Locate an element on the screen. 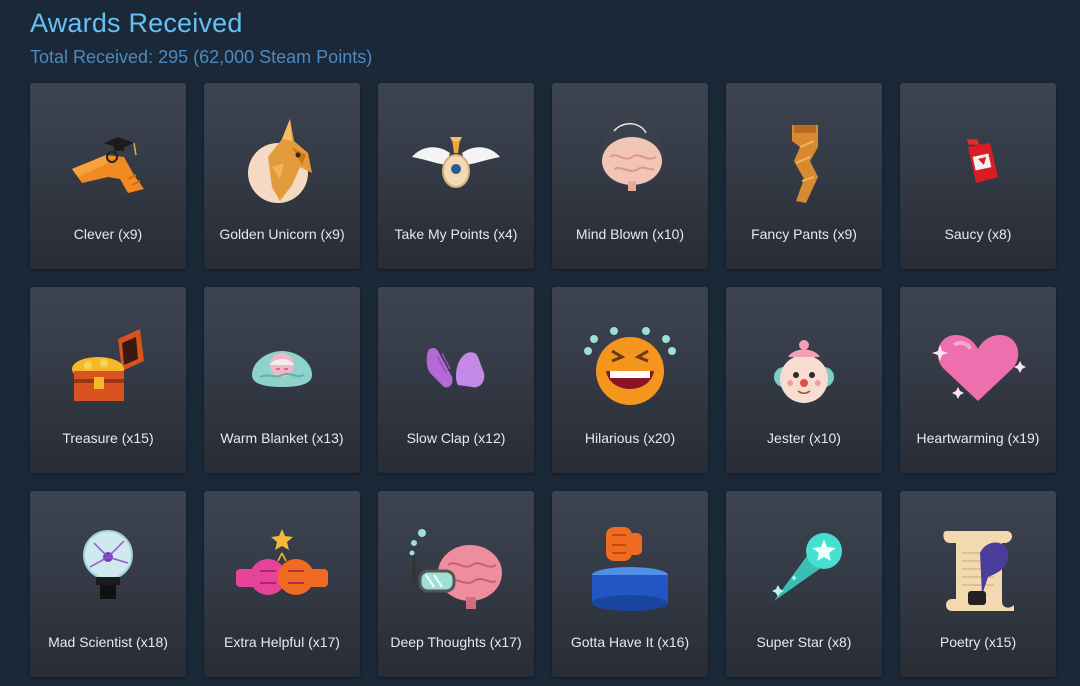 The width and height of the screenshot is (1080, 686). award-card-super-star: Super Star (x8) is located at coordinates (804, 584).